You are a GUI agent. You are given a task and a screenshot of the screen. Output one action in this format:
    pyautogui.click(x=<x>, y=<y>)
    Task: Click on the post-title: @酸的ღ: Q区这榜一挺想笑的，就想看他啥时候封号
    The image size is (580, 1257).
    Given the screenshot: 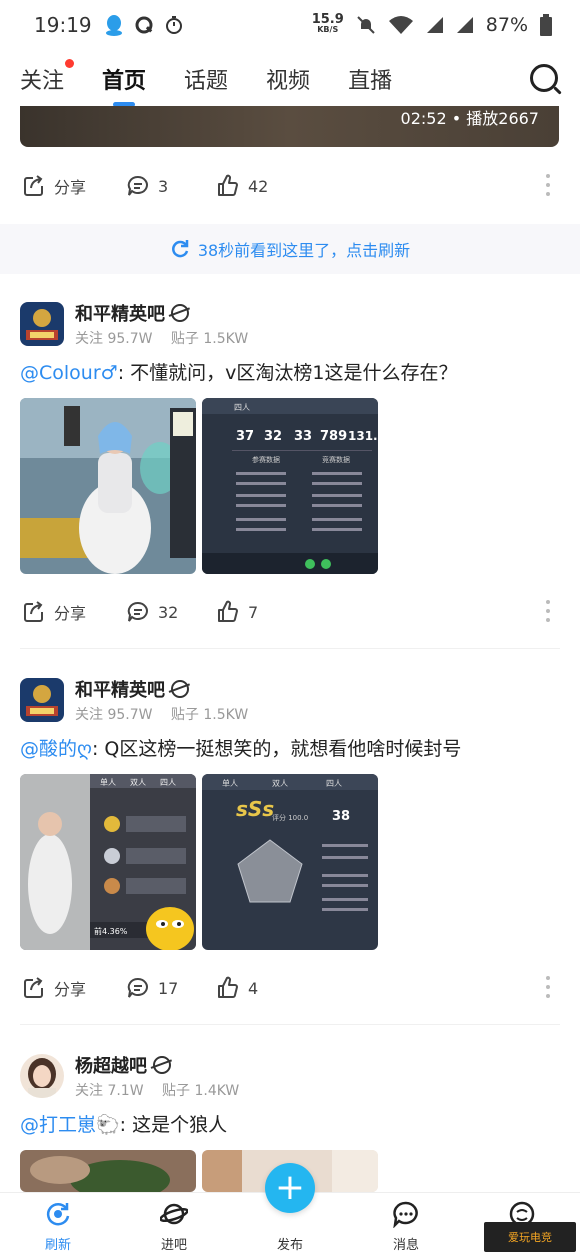 What is the action you would take?
    pyautogui.click(x=240, y=747)
    